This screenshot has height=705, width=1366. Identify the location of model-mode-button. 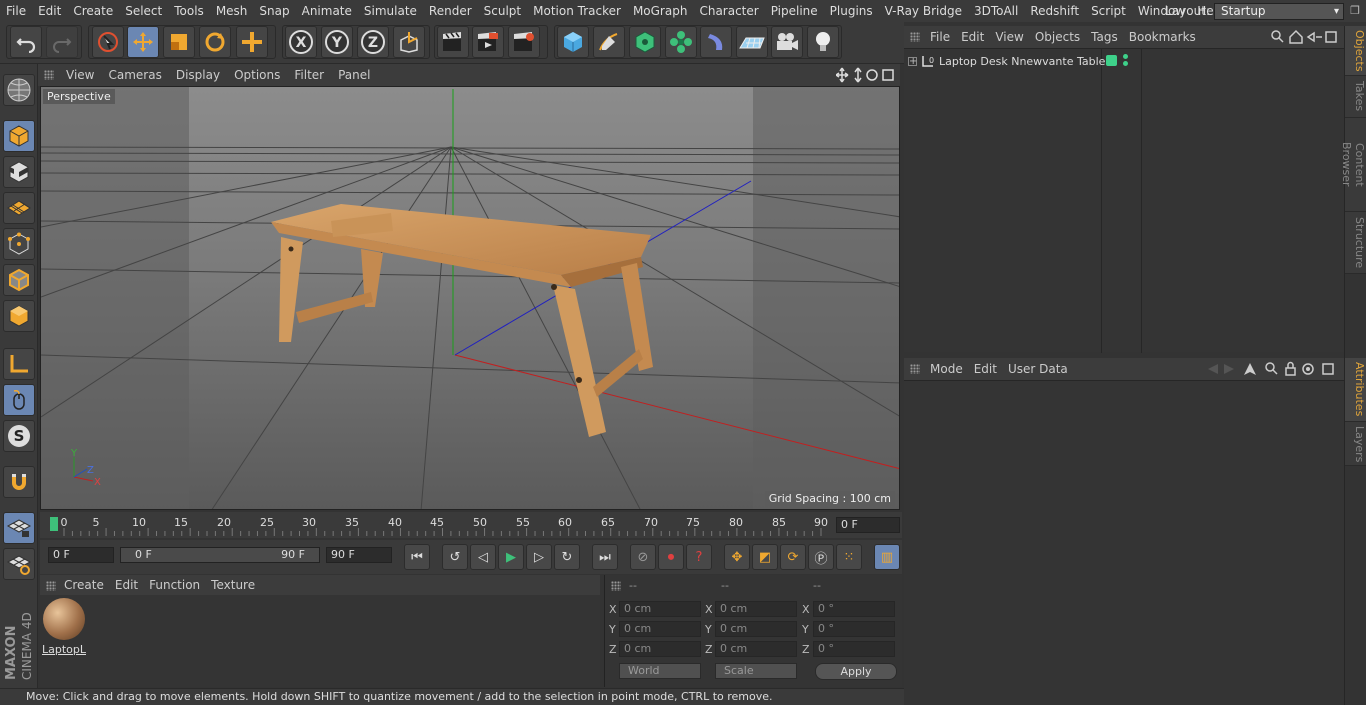
(19, 136).